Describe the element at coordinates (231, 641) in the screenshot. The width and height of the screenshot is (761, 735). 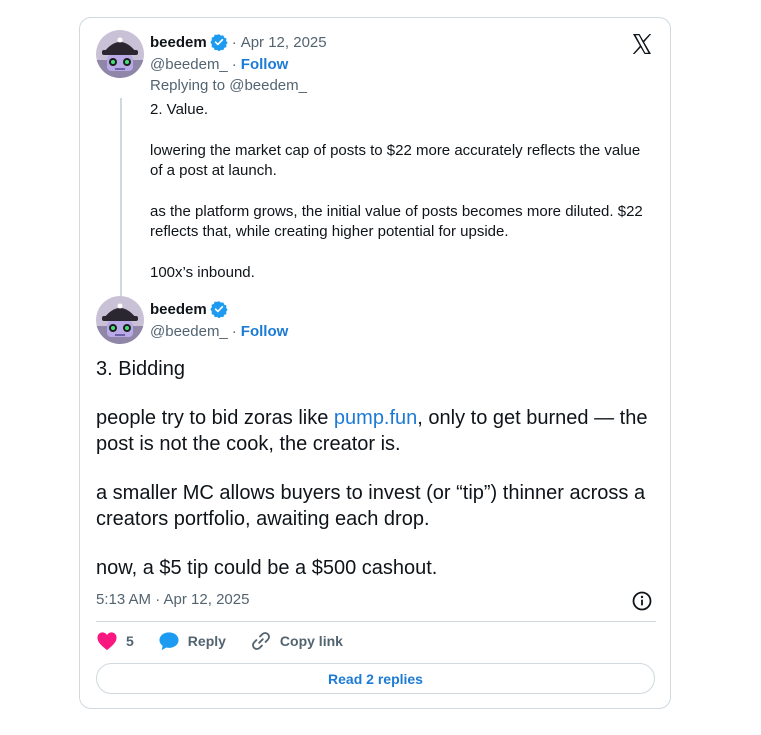
I see `action-bar: 5 Reply Copy link` at that location.